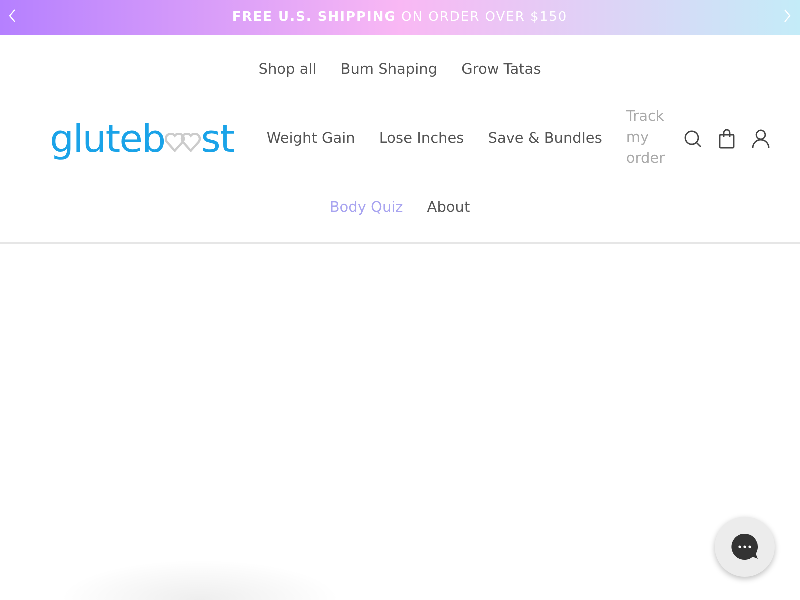 This screenshot has width=800, height=600. Describe the element at coordinates (389, 70) in the screenshot. I see `nav-link: Bum Shaping` at that location.